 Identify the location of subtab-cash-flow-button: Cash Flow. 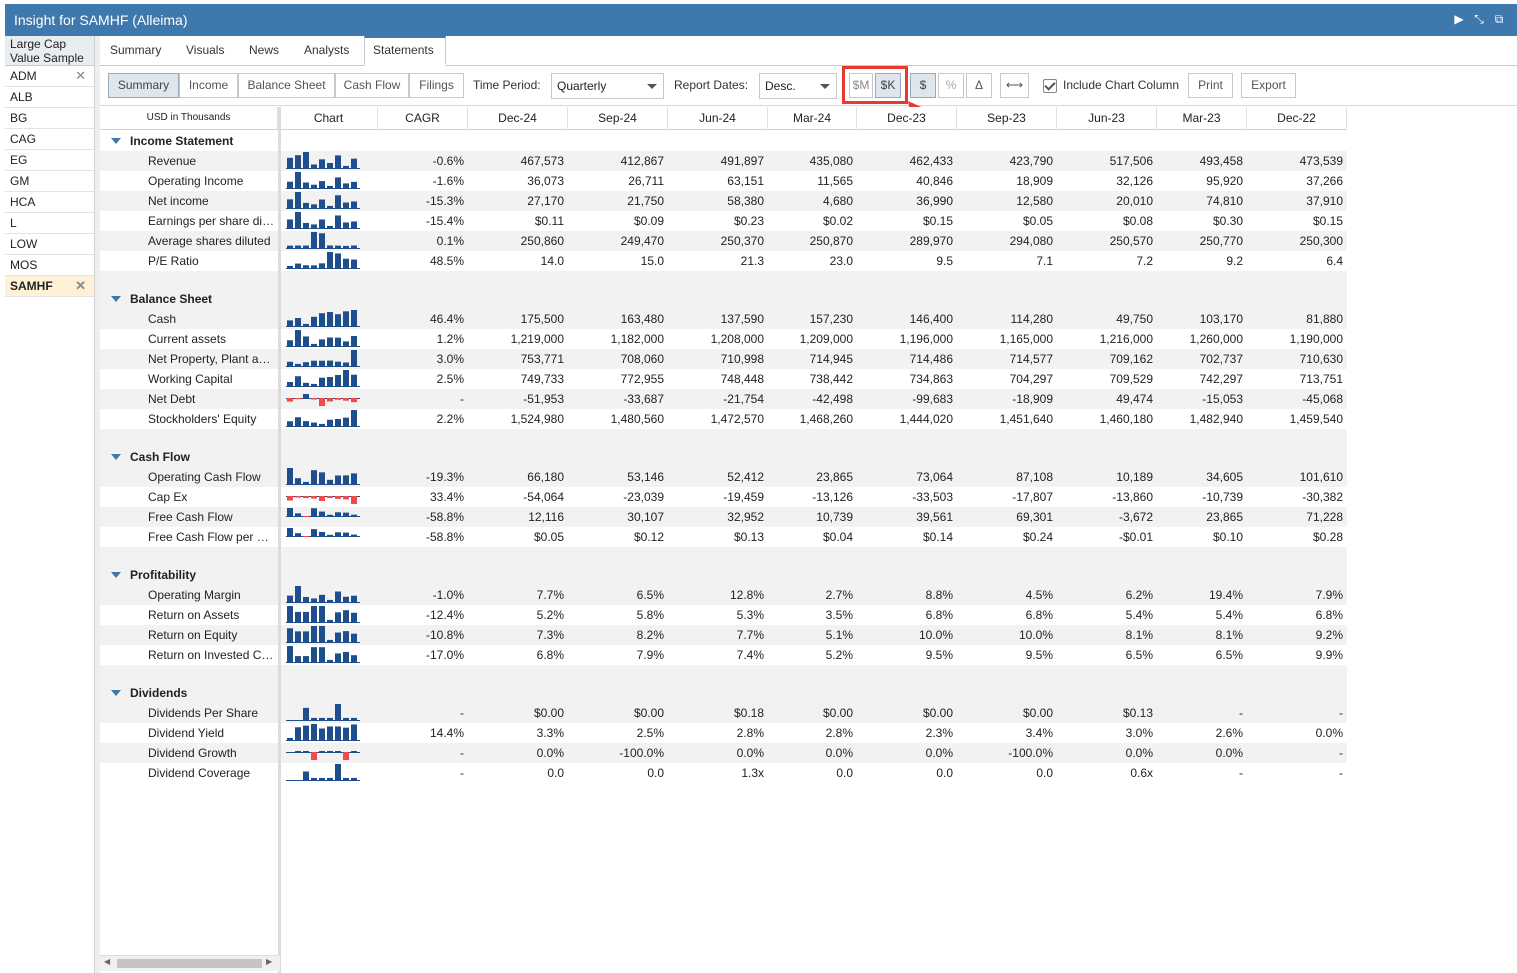
(372, 85).